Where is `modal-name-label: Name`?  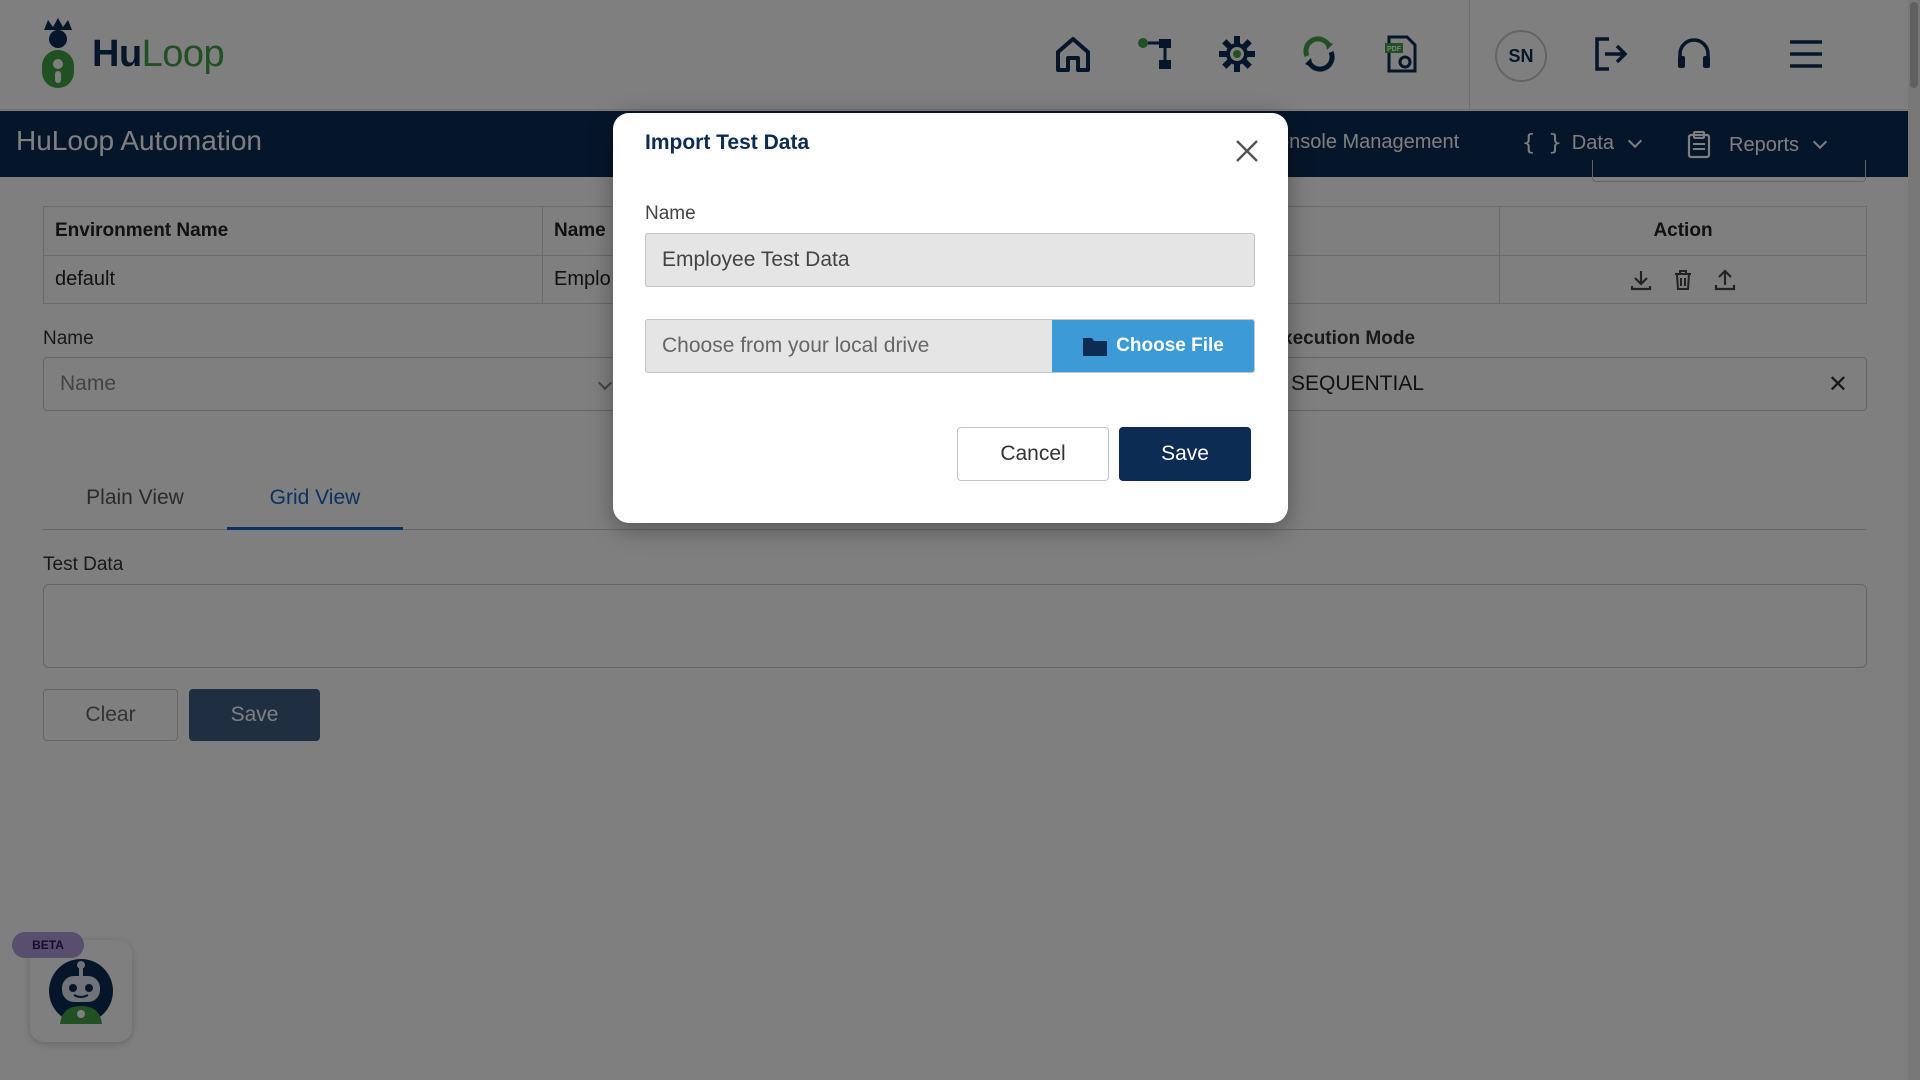
modal-name-label: Name is located at coordinates (670, 213).